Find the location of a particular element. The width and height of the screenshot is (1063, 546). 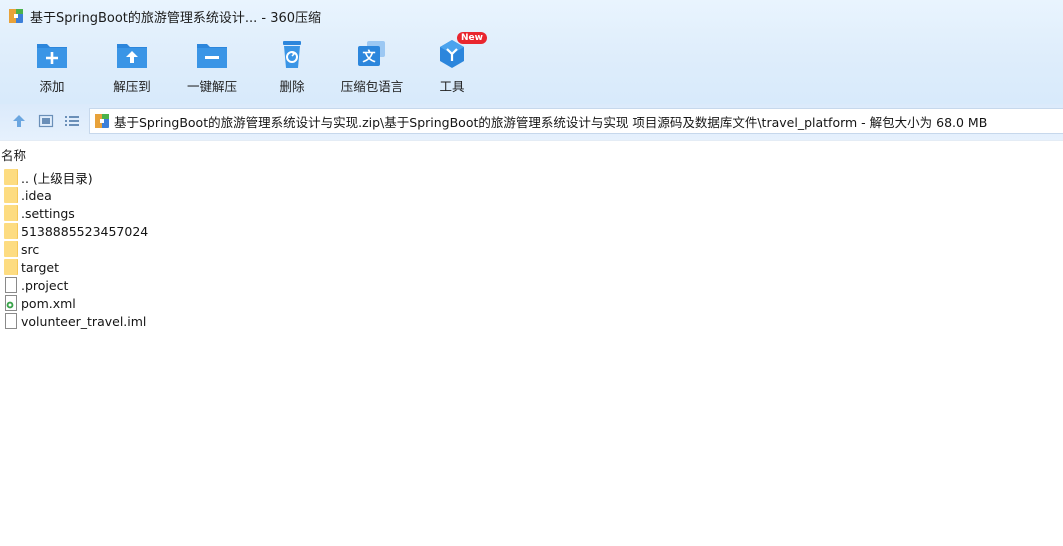

recycle-bin-icon is located at coordinates (292, 54).